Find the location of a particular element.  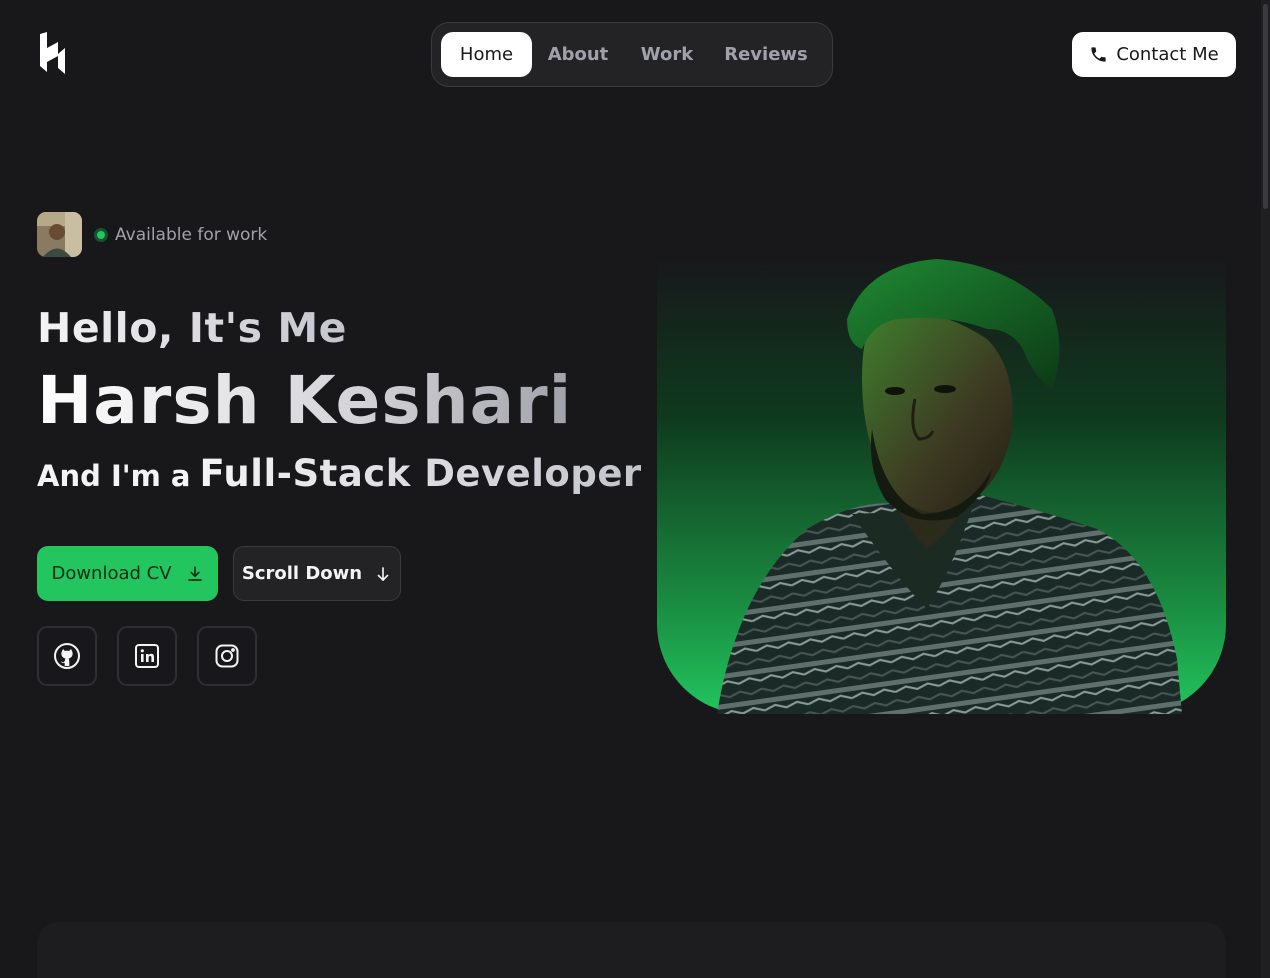

main-nav: Home About Work Reviews is located at coordinates (632, 54).